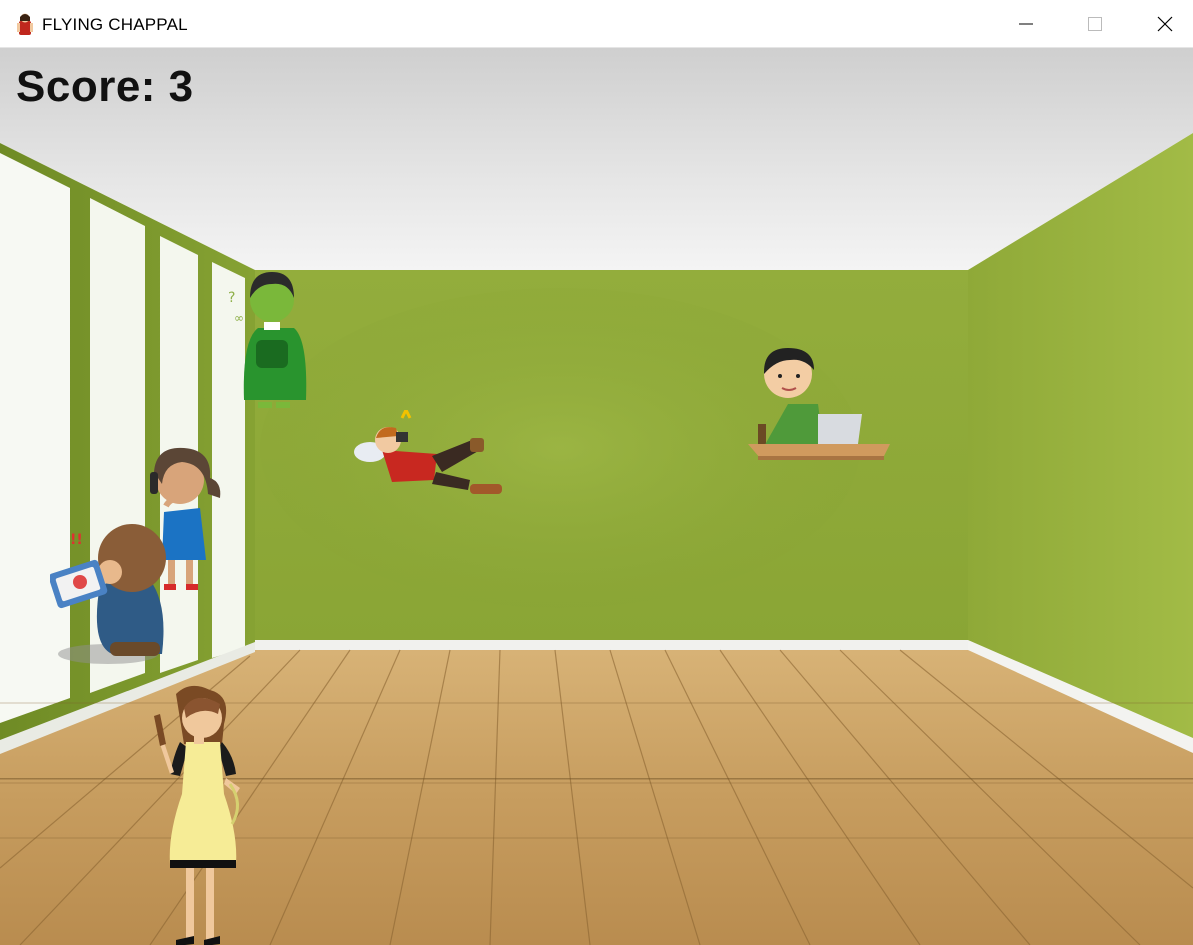  I want to click on tablet-boy-character: !!, so click(110, 592).